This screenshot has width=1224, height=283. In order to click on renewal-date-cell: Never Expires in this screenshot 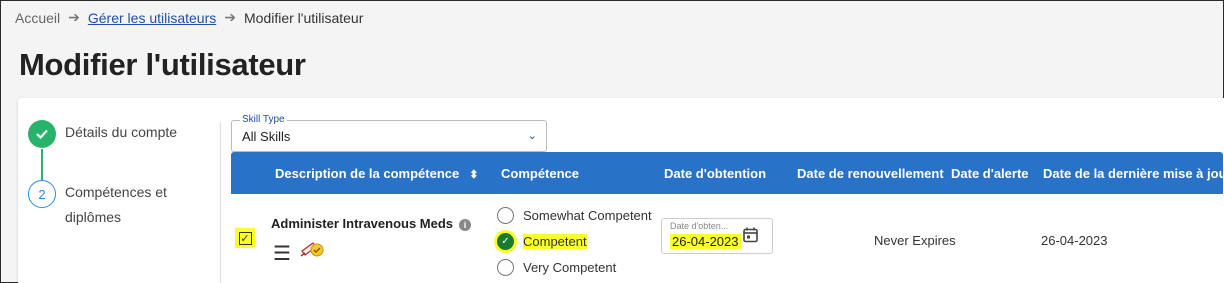, I will do `click(915, 240)`.